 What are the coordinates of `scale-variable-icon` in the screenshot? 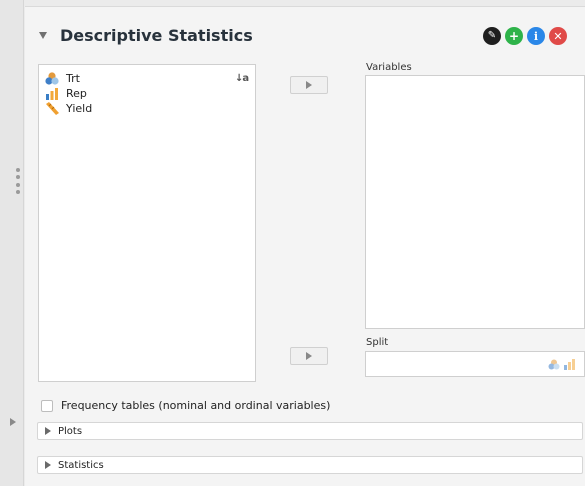 It's located at (52, 108).